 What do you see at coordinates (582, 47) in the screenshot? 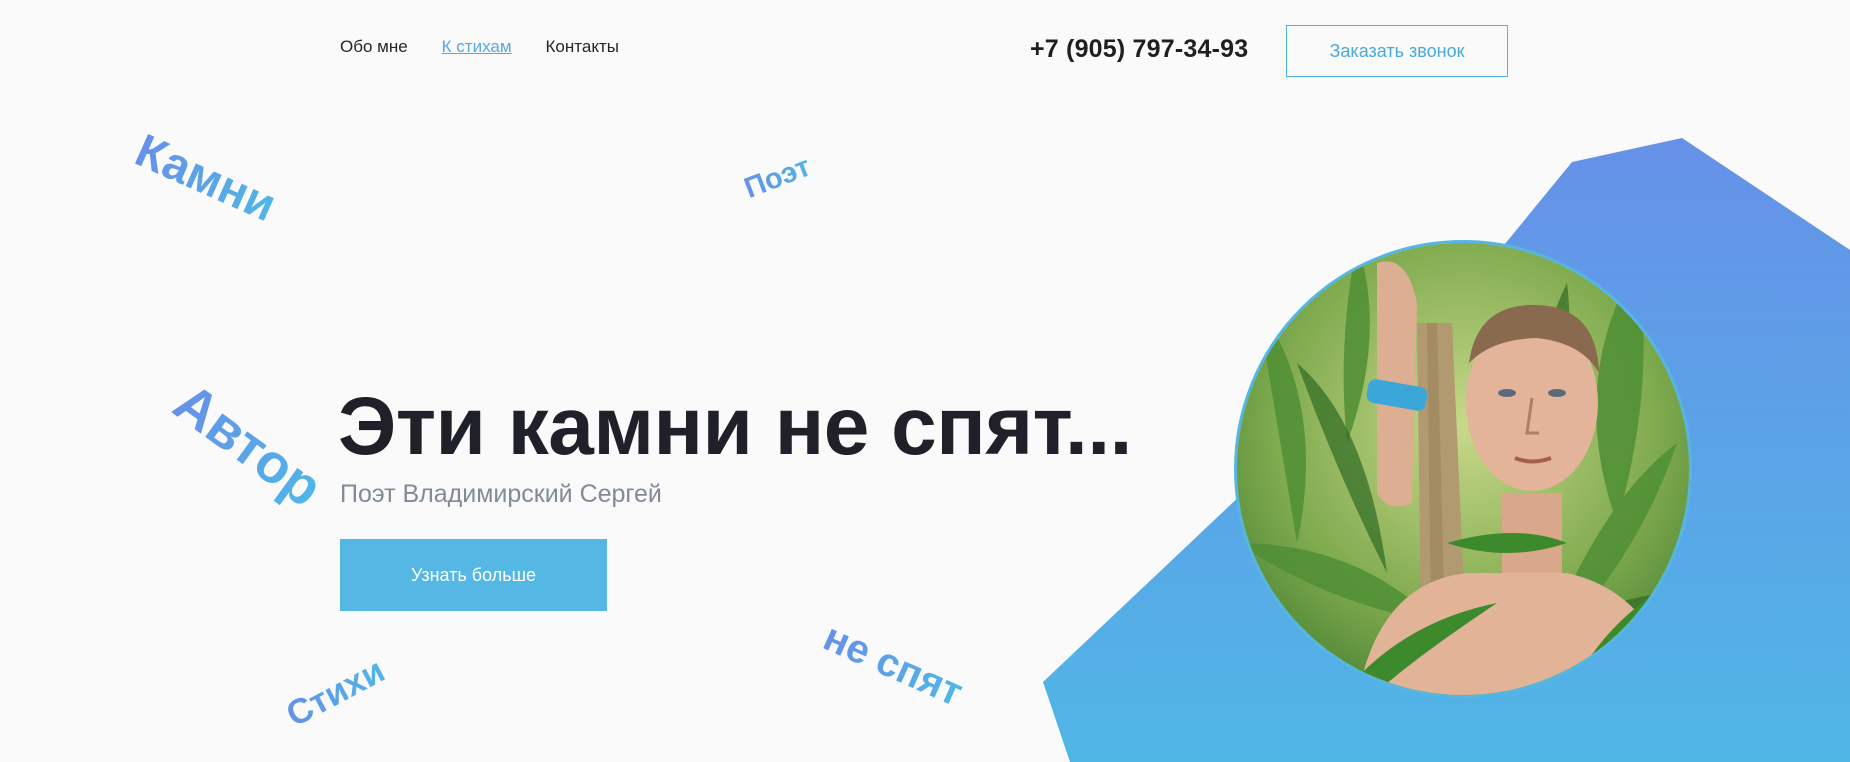
I see `nav-link-contacts: Контакты` at bounding box center [582, 47].